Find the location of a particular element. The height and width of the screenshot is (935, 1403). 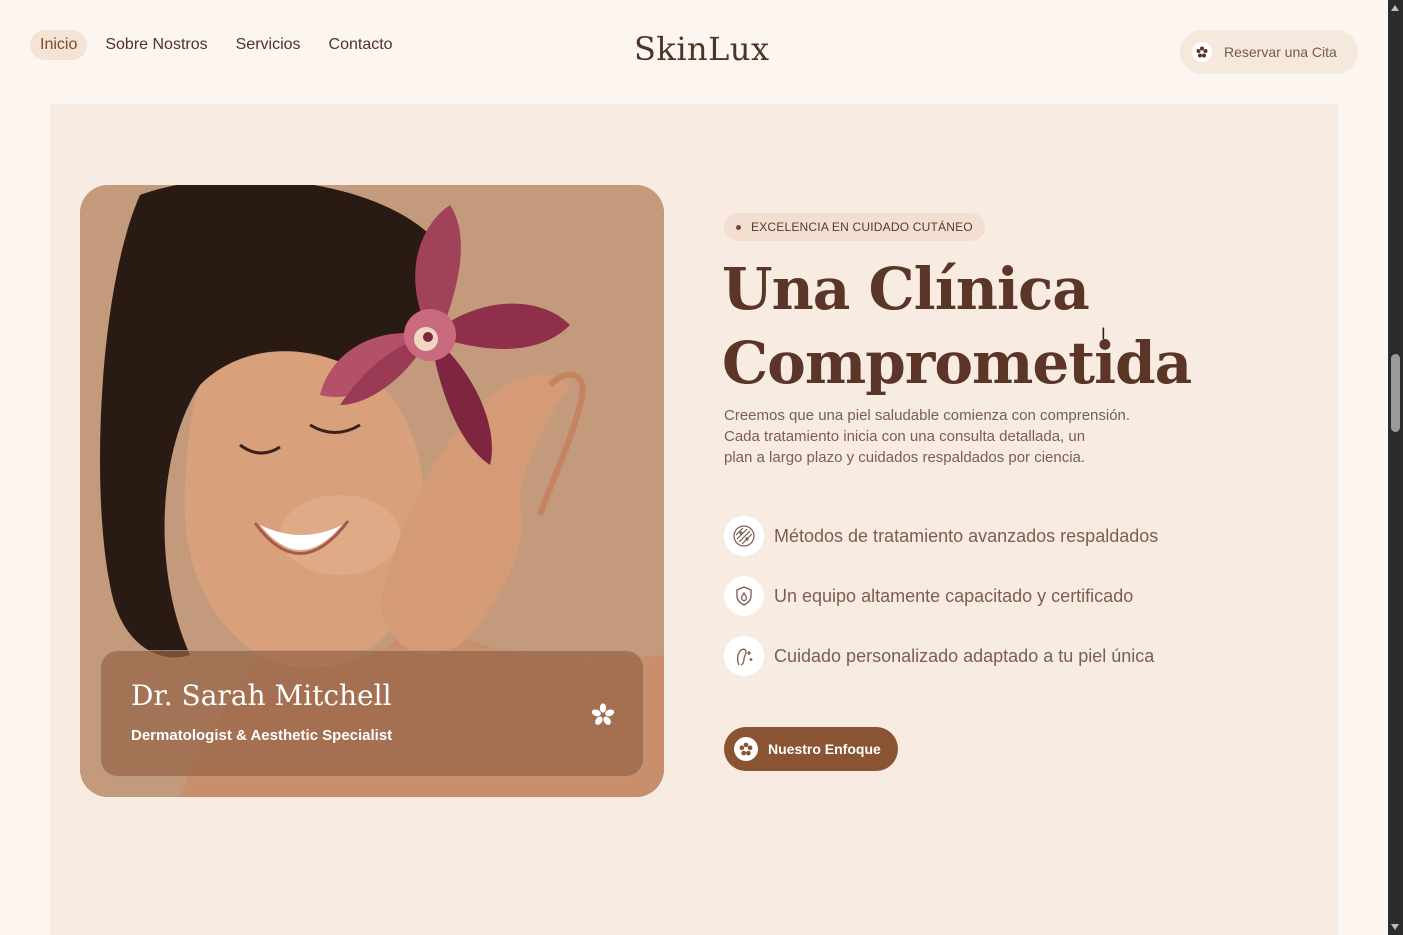

book-appointment-label: Reservar una Cita is located at coordinates (1280, 52).